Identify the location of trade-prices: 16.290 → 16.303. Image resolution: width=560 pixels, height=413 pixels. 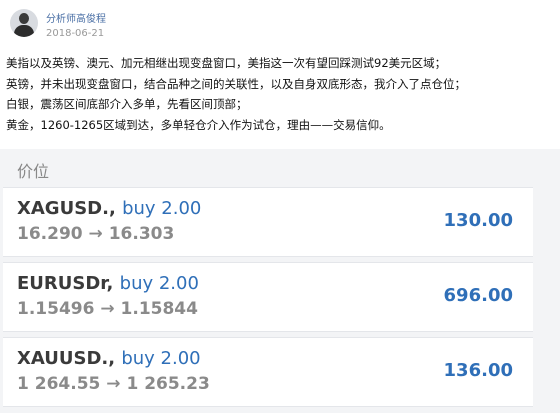
(95, 234).